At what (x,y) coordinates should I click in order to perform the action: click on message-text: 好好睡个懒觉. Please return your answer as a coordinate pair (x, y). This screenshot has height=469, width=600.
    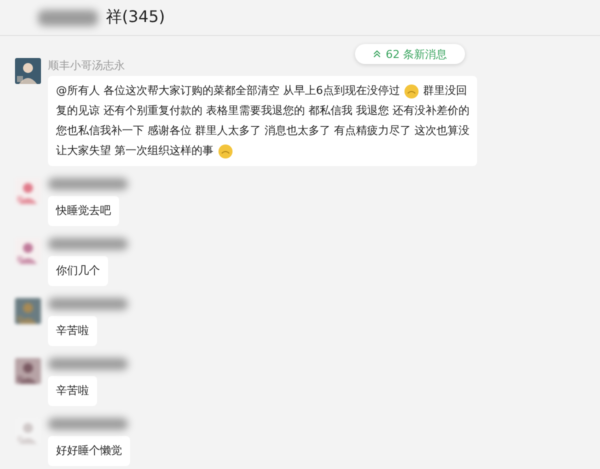
    Looking at the image, I should click on (89, 451).